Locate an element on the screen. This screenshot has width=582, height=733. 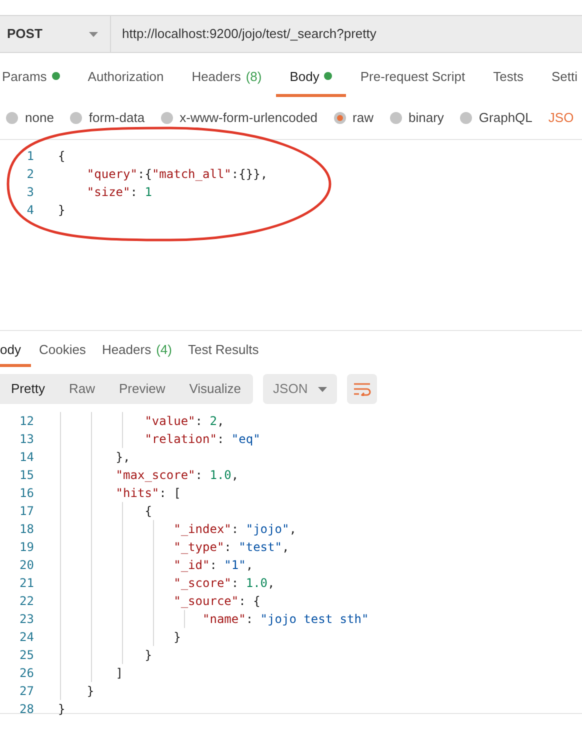
body-type-radio: x-www-form-urlencoded is located at coordinates (239, 118).